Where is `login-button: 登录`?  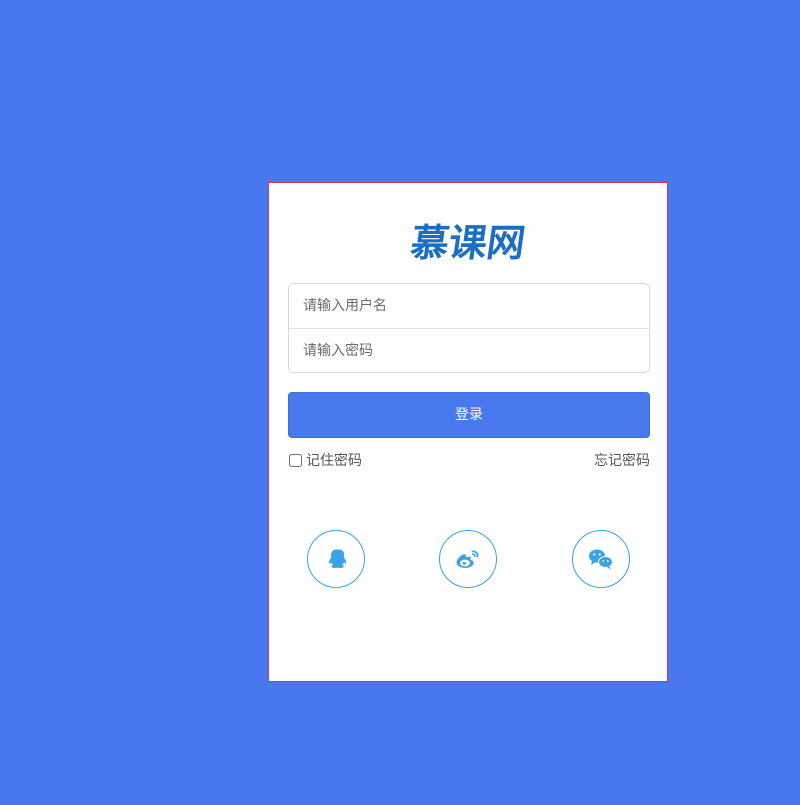 login-button: 登录 is located at coordinates (469, 415).